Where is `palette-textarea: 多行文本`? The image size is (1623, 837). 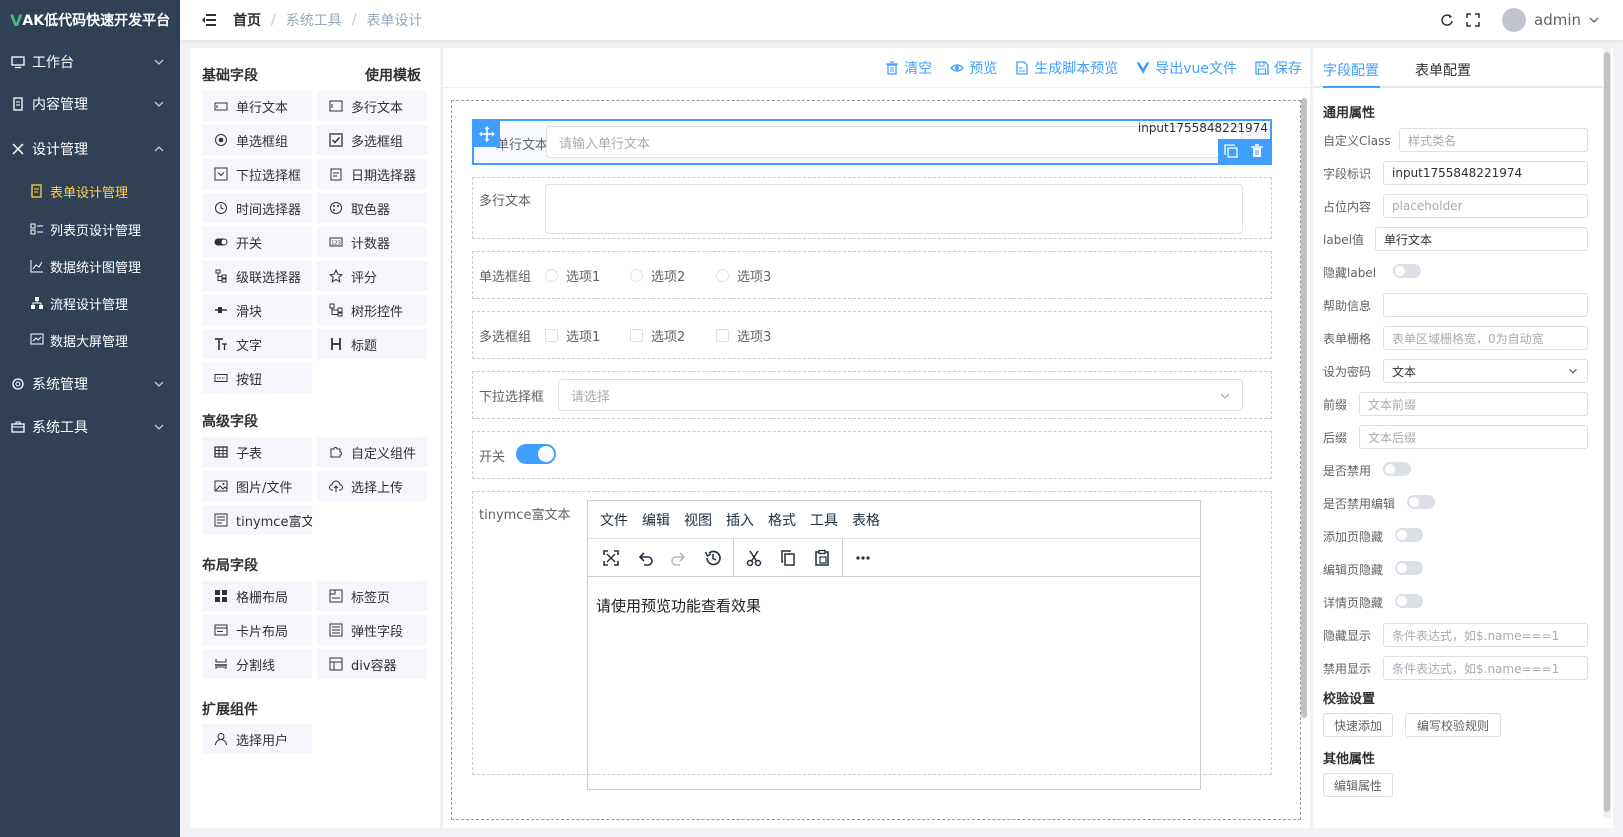 palette-textarea: 多行文本 is located at coordinates (372, 106).